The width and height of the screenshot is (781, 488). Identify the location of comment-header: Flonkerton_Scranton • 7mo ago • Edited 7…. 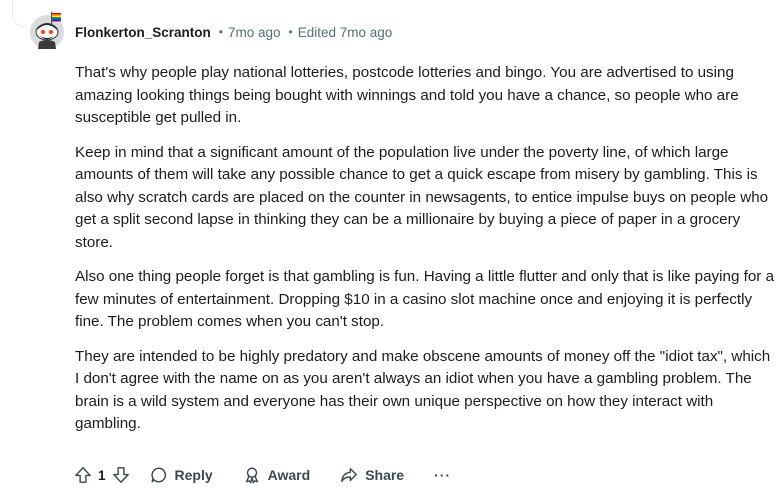
(233, 32).